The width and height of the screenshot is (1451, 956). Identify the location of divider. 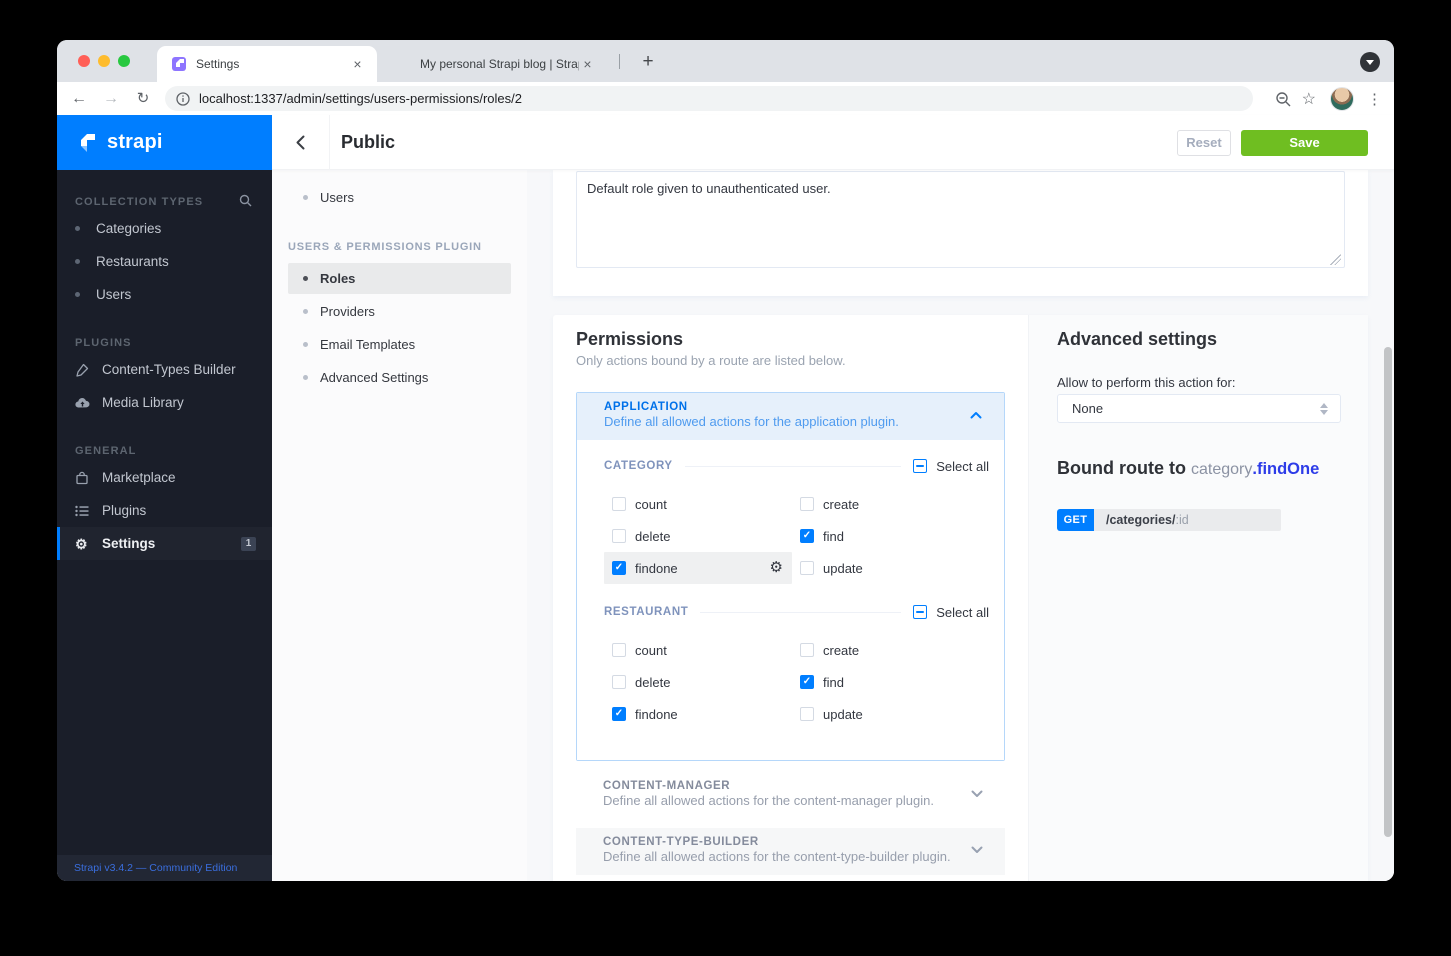
(801, 612).